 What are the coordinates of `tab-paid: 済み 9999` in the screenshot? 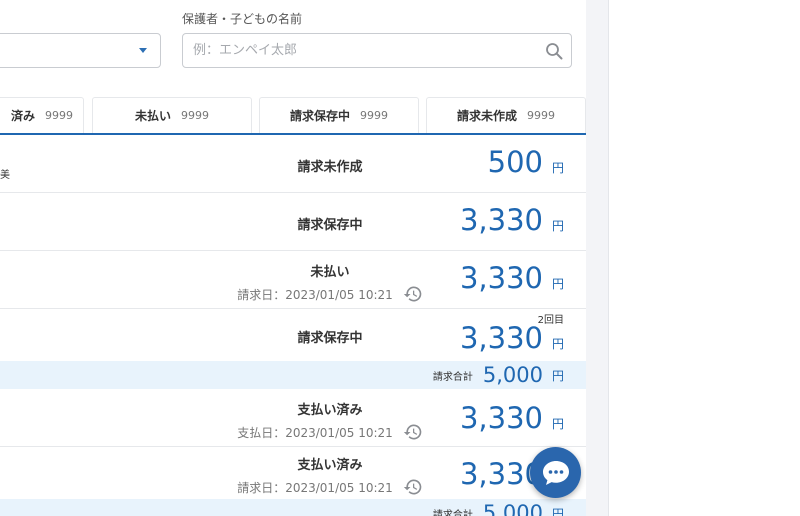 It's located at (42, 115).